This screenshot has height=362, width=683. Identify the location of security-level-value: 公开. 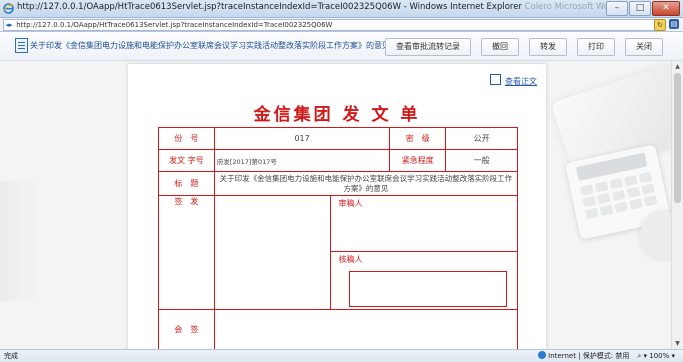
(481, 138).